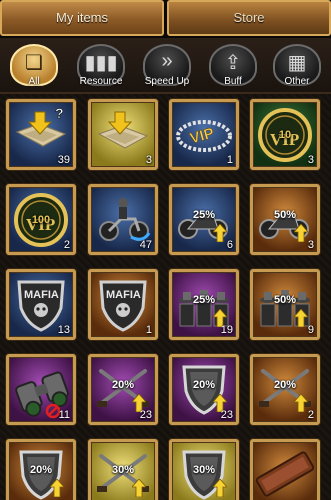  I want to click on item-slot: VIP 100 2, so click(41, 219).